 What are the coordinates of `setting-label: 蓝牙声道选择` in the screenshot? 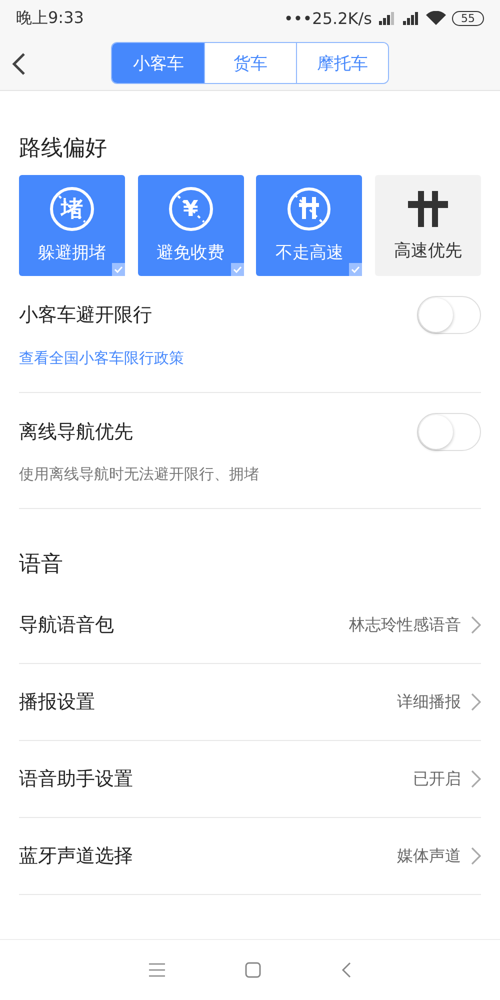 It's located at (76, 856).